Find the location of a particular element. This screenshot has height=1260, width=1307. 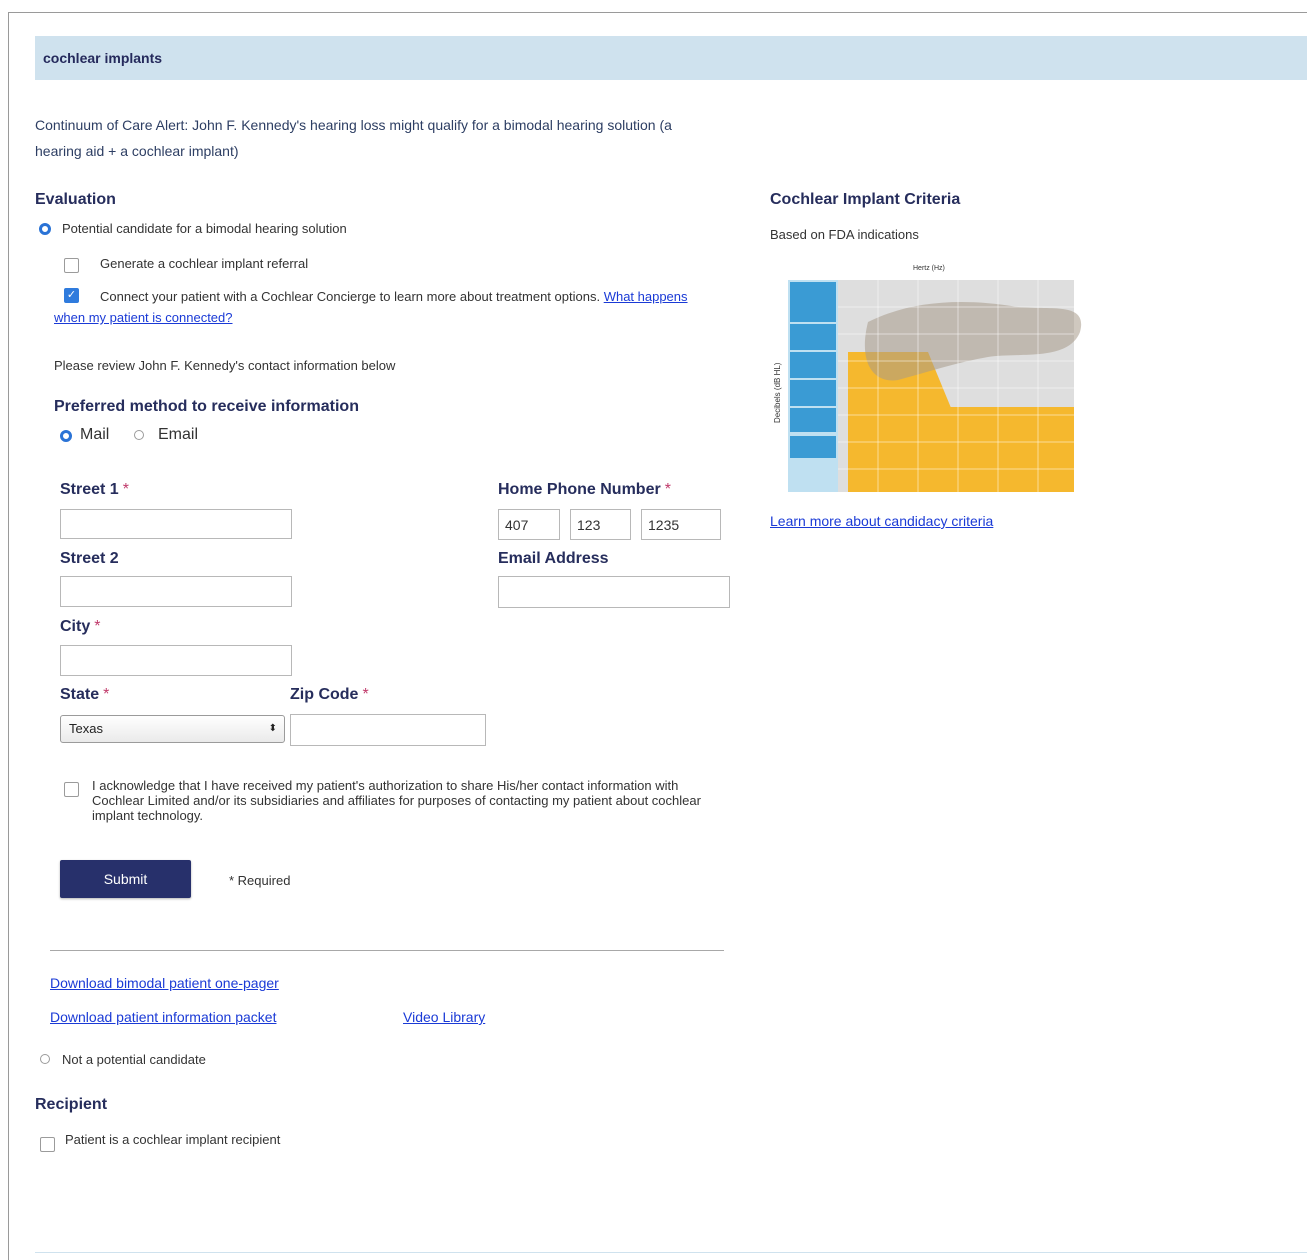

chart-y-label-wrap: Decibels (dB HL) is located at coordinates (779, 385).